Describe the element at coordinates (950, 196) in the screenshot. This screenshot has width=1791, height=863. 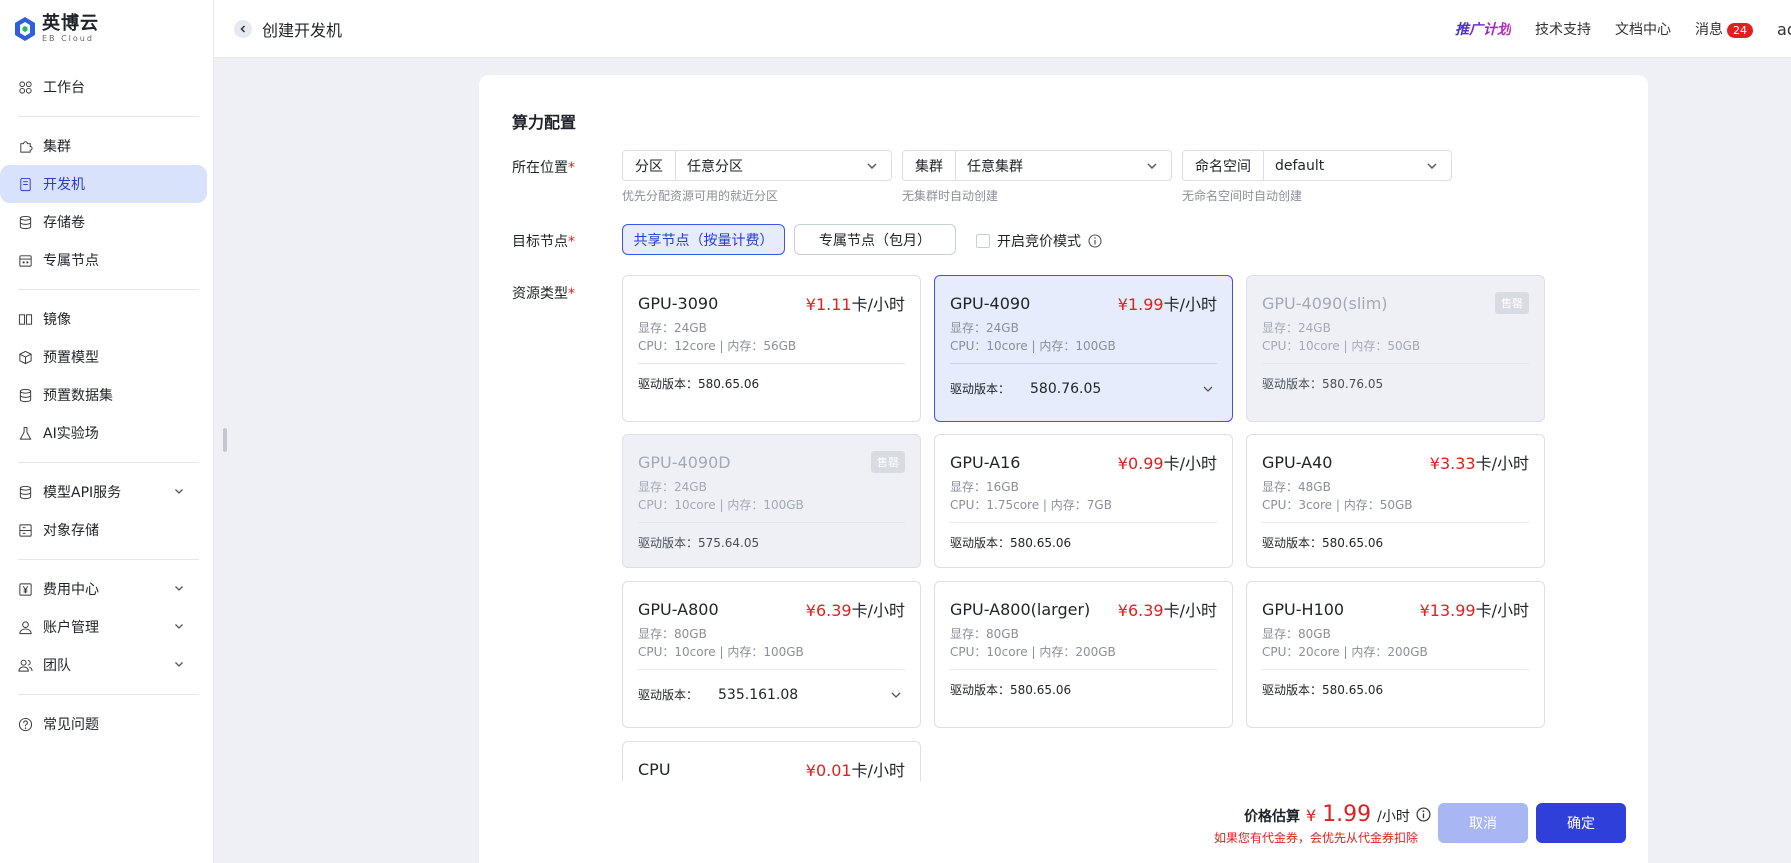
I see `cluster-hint: 无集群时自动创建` at that location.